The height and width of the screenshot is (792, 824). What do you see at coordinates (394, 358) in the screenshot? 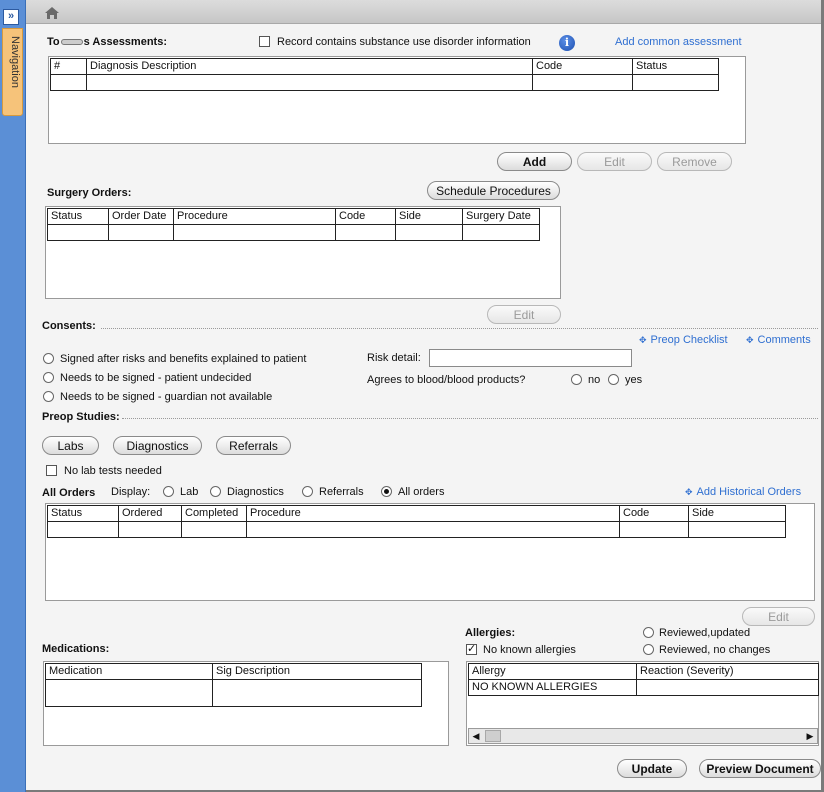
I see `risk-detail-label: Risk detail:` at bounding box center [394, 358].